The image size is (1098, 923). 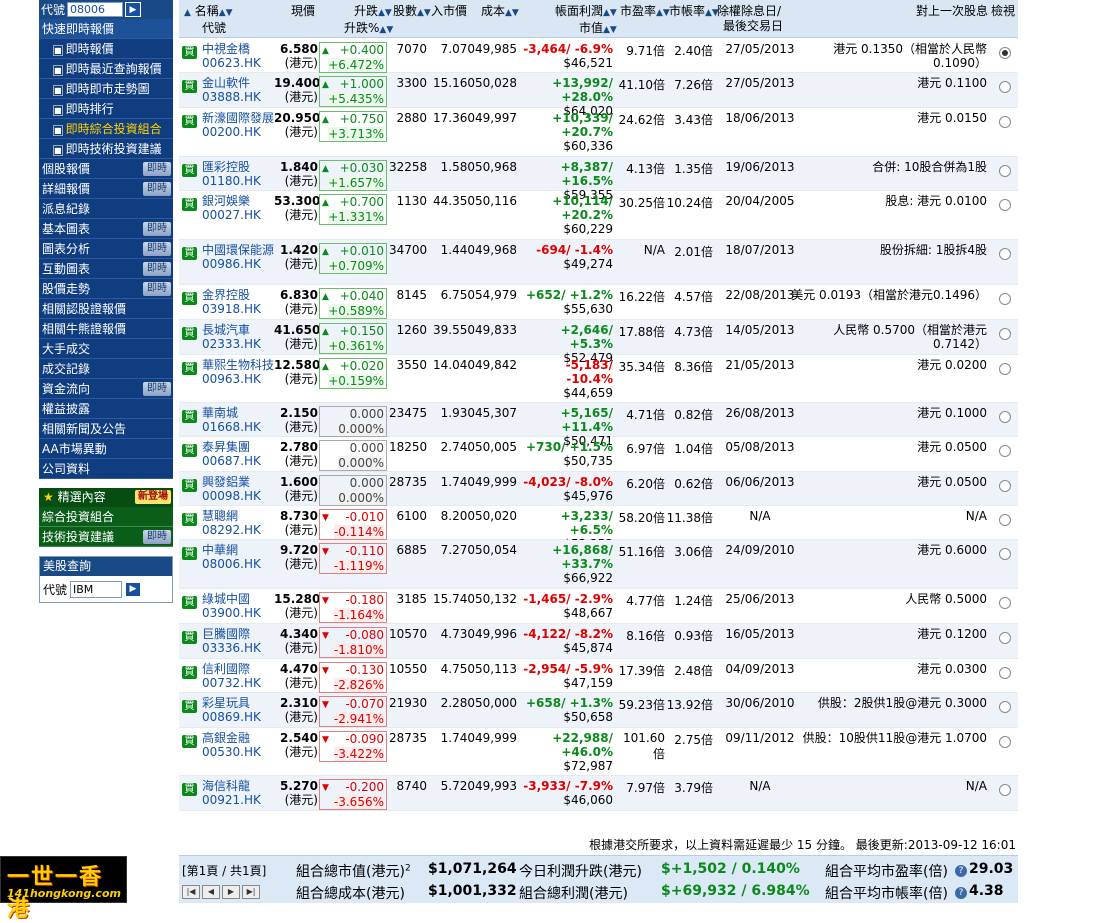 What do you see at coordinates (106, 249) in the screenshot?
I see `sidebar-item: 圖表分析 即時` at bounding box center [106, 249].